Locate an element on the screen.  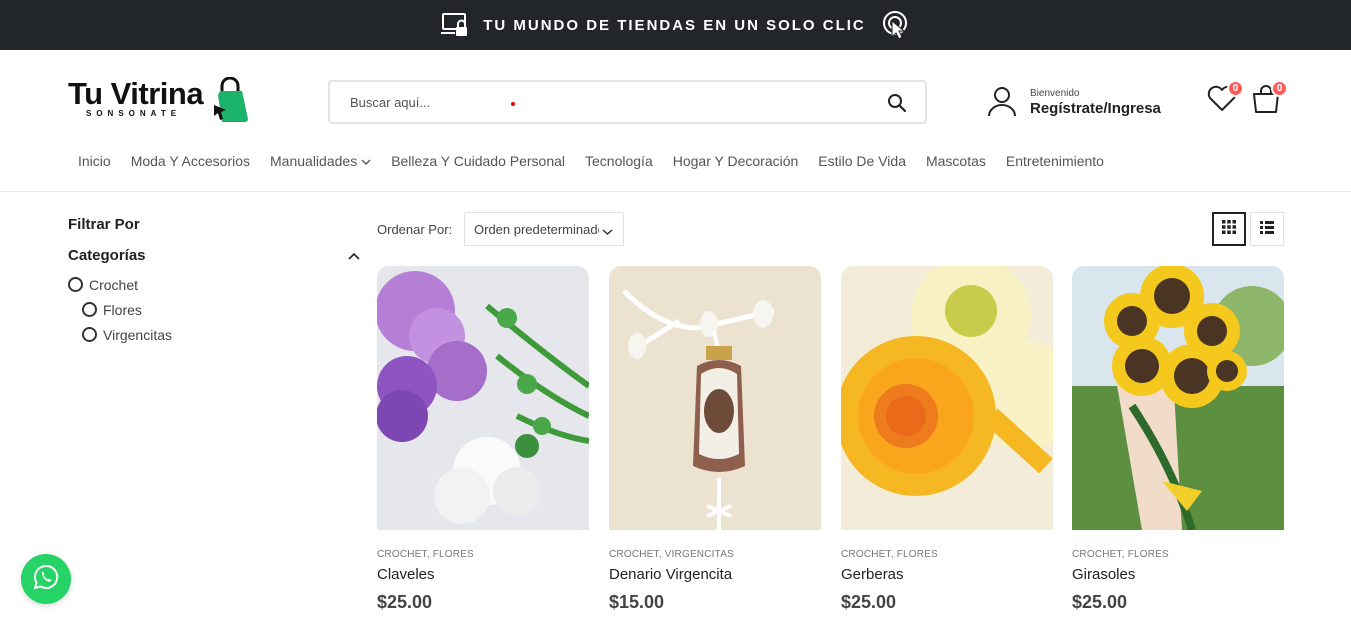
site-logo: Tu Vitrina SONSONATE is located at coordinates (159, 101).